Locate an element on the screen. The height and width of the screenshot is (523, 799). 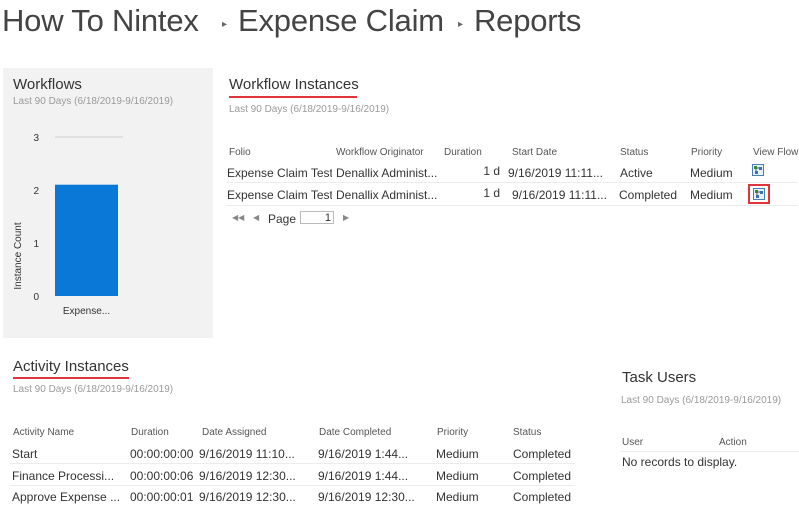
cell-duration: 00:00:00:01 is located at coordinates (162, 497).